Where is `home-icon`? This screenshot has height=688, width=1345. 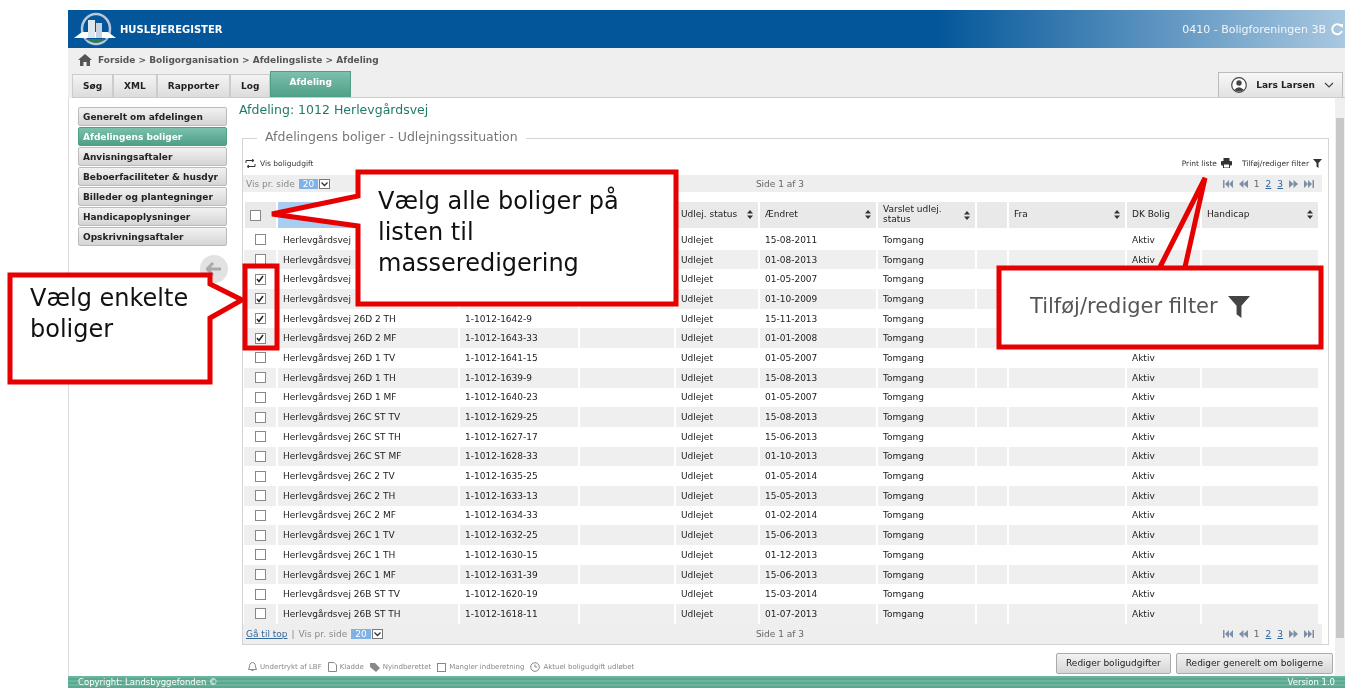
home-icon is located at coordinates (85, 59).